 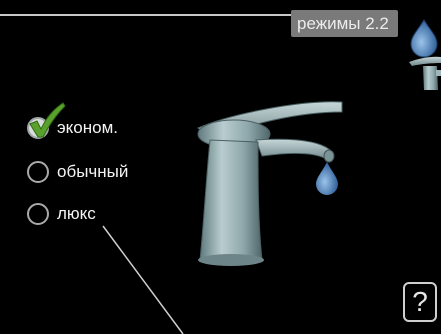 I want to click on tap-icon, so click(x=425, y=73).